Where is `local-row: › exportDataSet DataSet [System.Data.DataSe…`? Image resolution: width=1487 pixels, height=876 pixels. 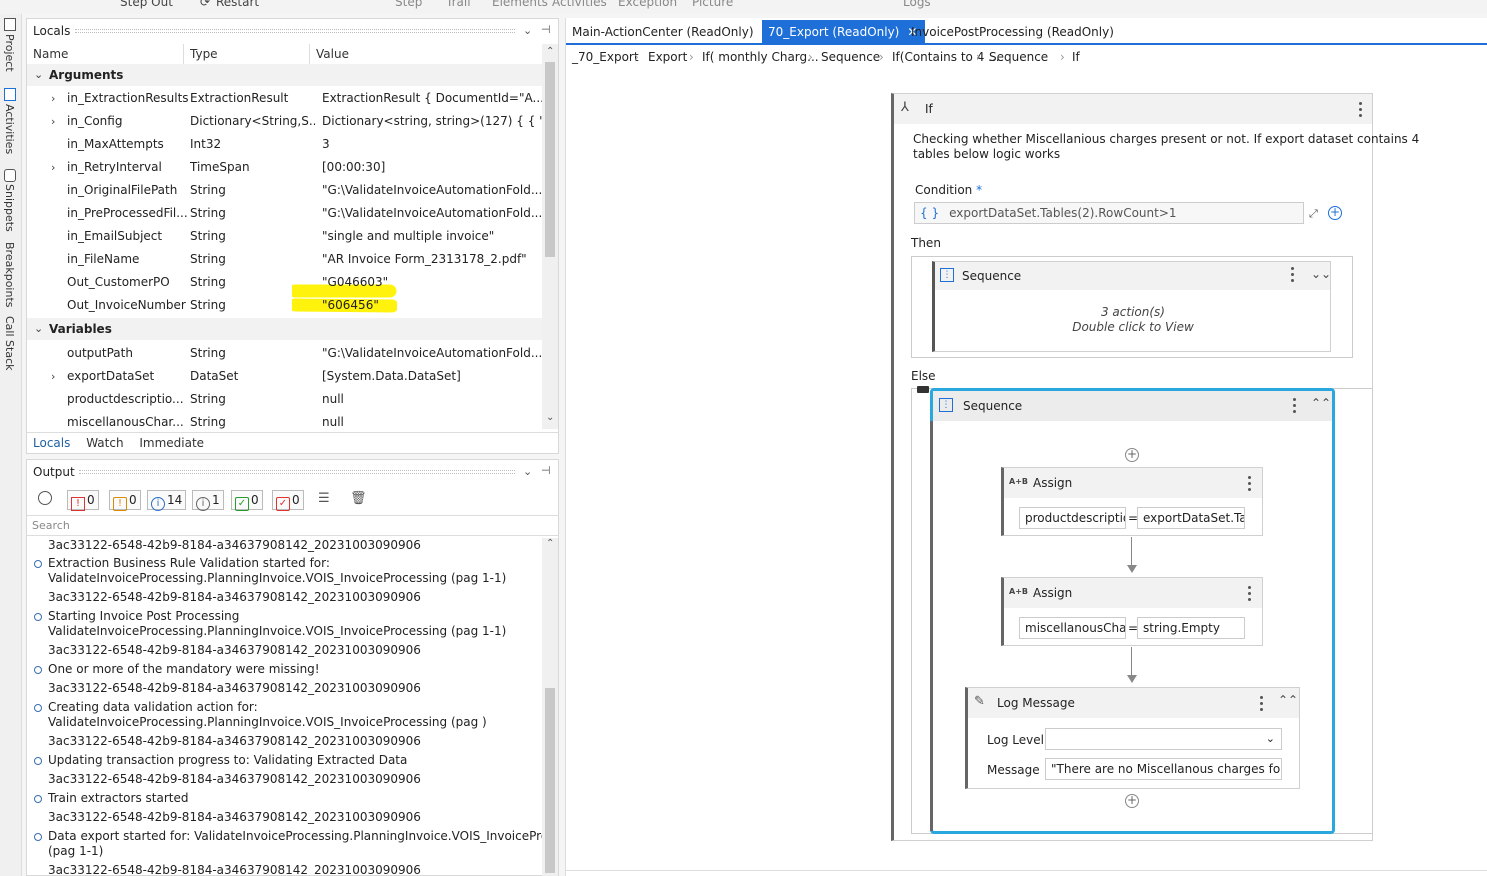
local-row: › exportDataSet DataSet [System.Data.DataSe… is located at coordinates (284, 376).